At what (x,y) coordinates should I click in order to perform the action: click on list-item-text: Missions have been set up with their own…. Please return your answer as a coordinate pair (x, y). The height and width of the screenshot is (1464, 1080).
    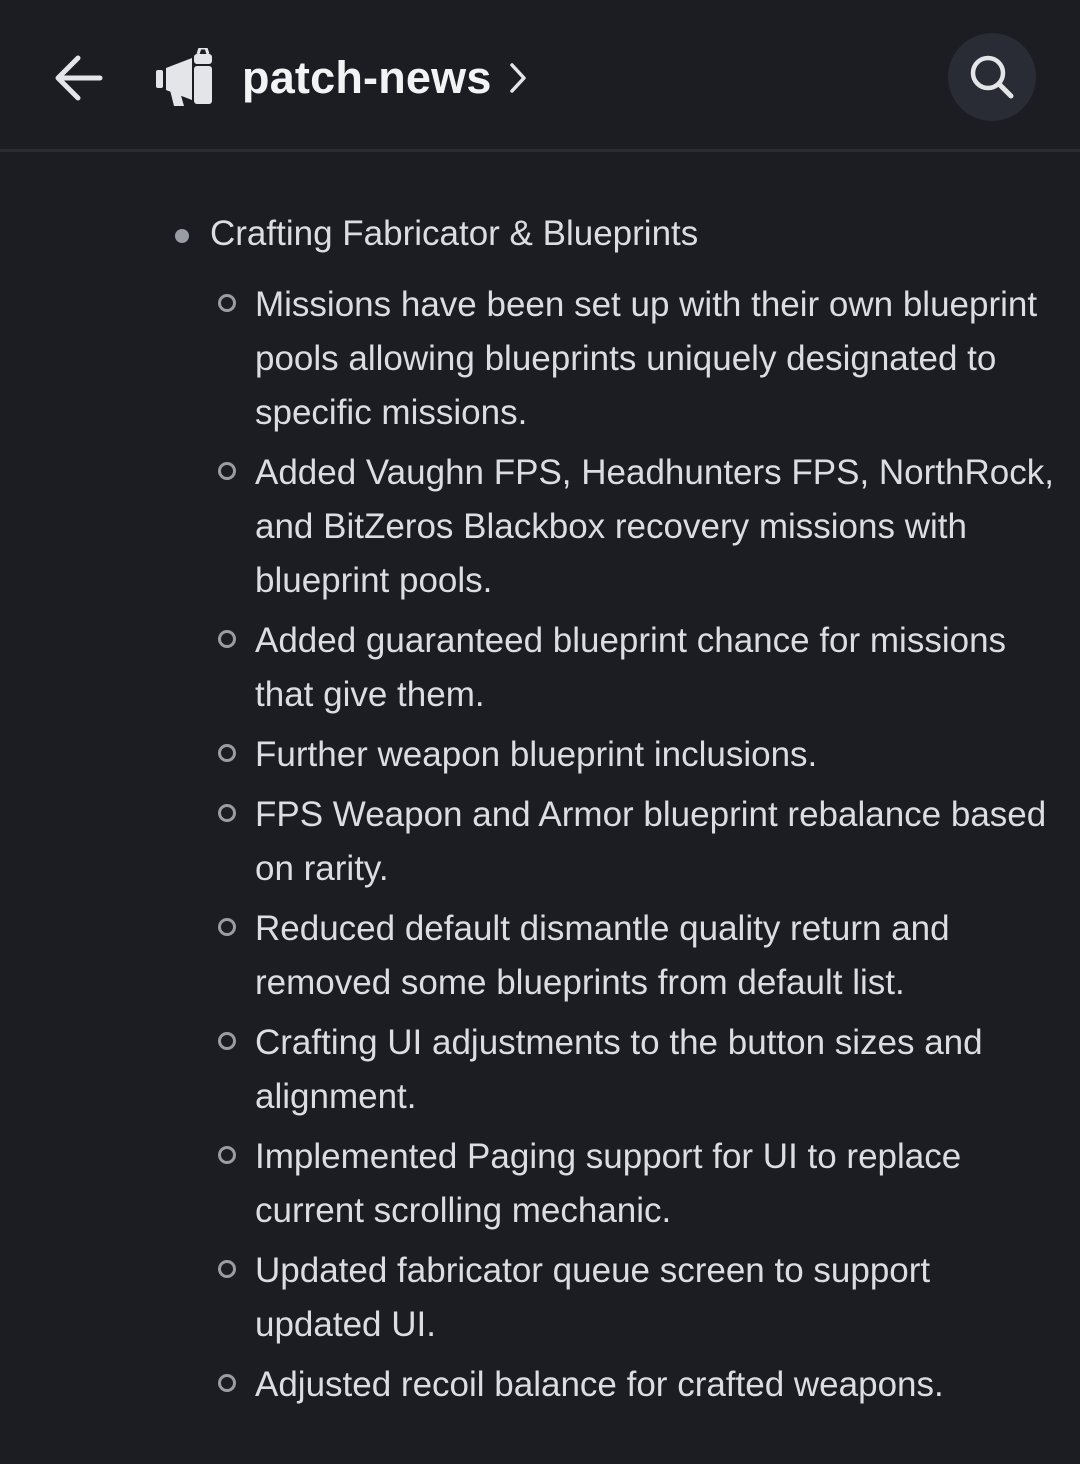
    Looking at the image, I should click on (646, 358).